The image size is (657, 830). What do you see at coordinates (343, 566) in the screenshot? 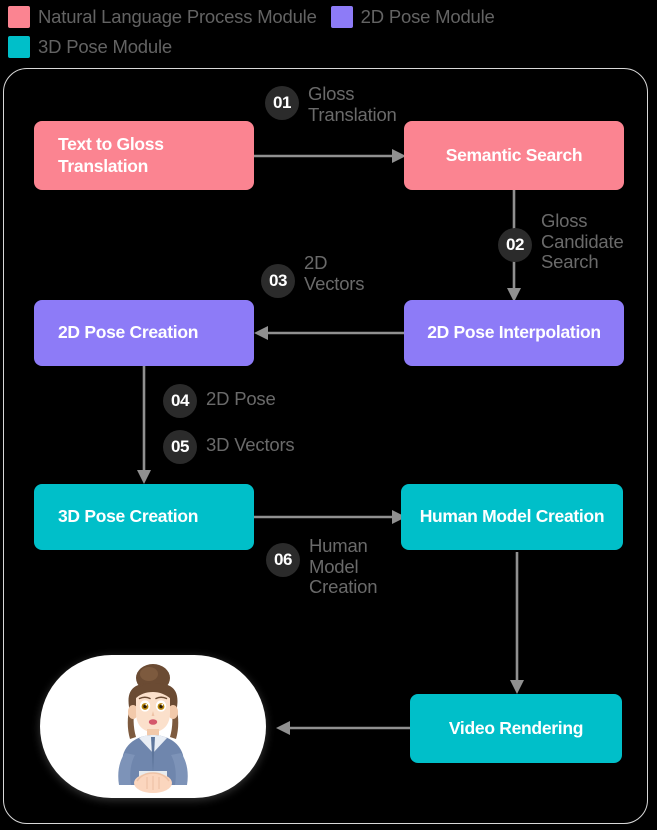
I see `step-label-06: Human Model Creation` at bounding box center [343, 566].